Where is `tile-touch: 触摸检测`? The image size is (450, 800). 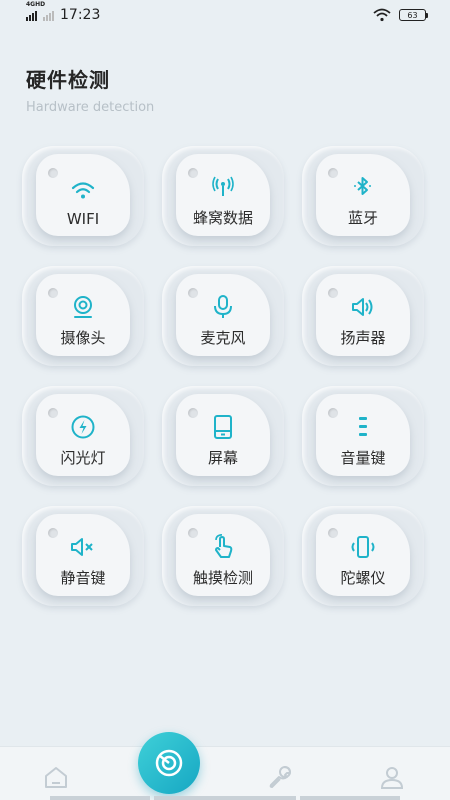 tile-touch: 触摸检测 is located at coordinates (223, 556).